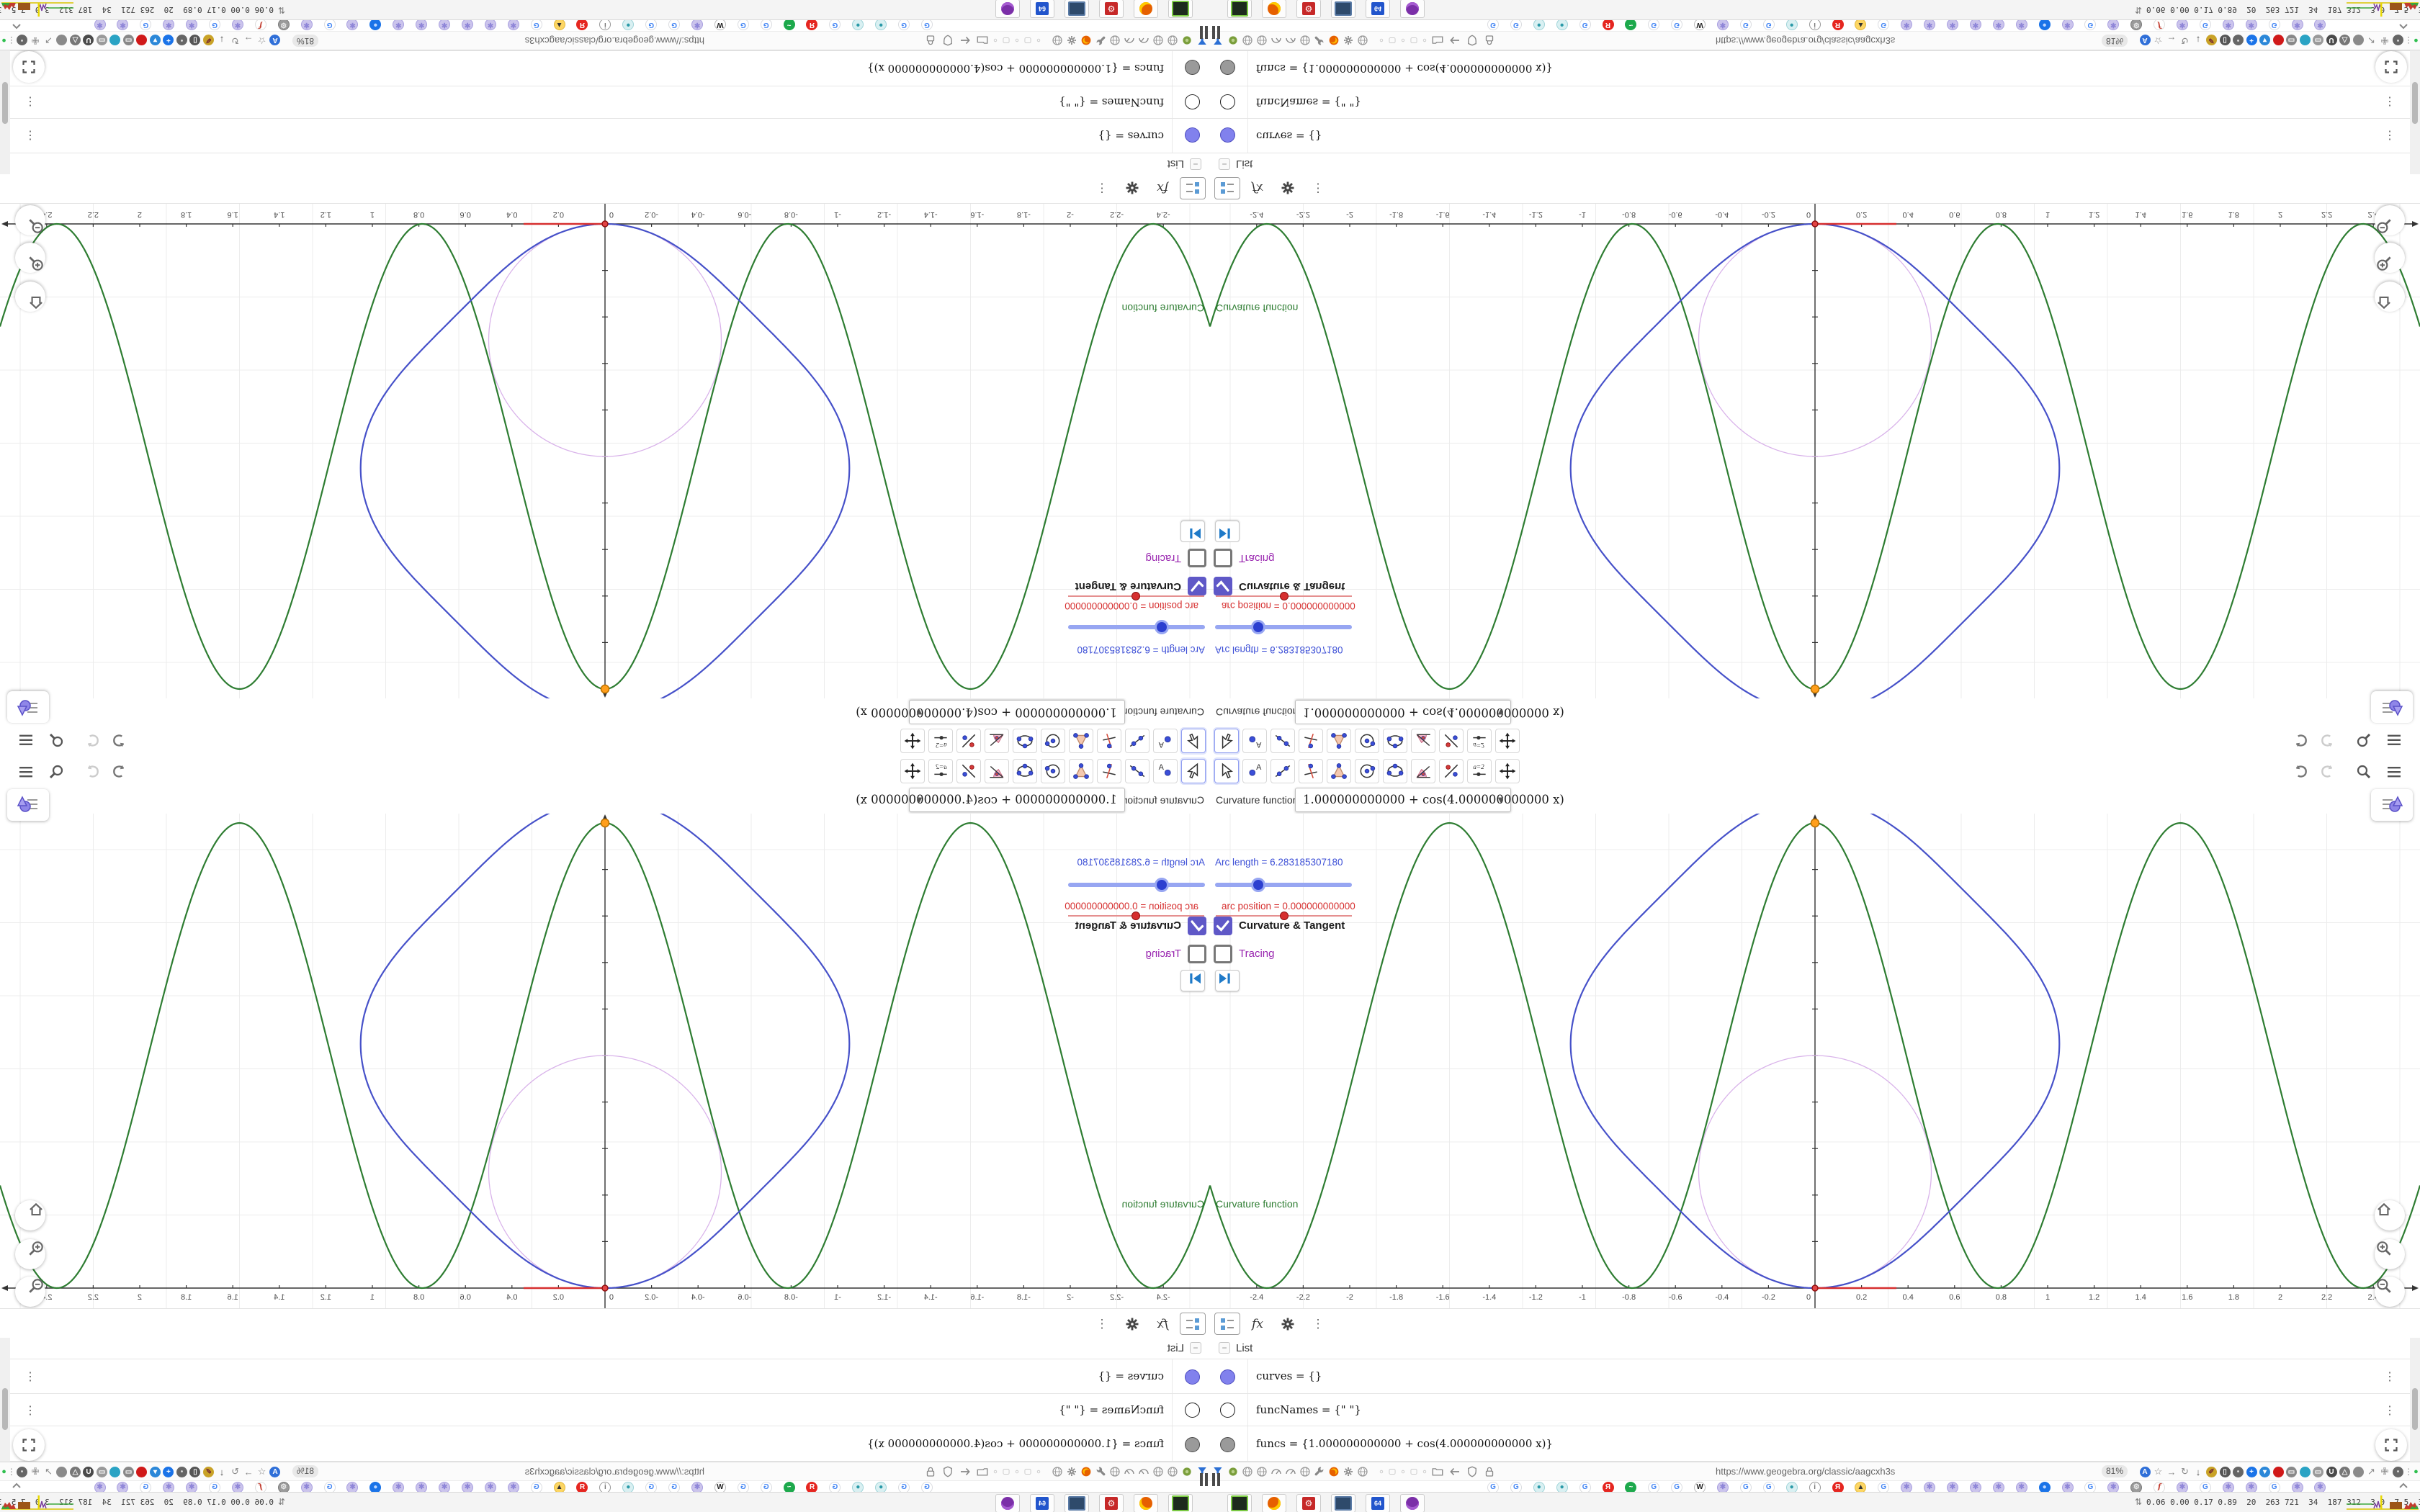 The width and height of the screenshot is (2420, 1512). I want to click on folder-icon, so click(1437, 40).